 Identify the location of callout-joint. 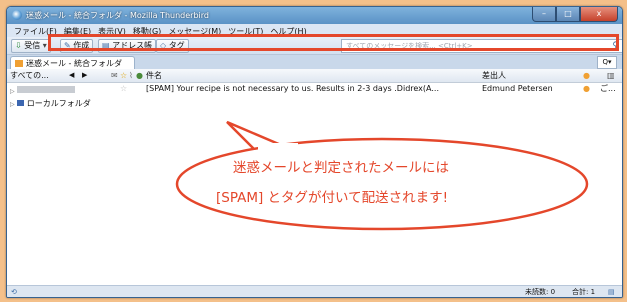
(278, 149).